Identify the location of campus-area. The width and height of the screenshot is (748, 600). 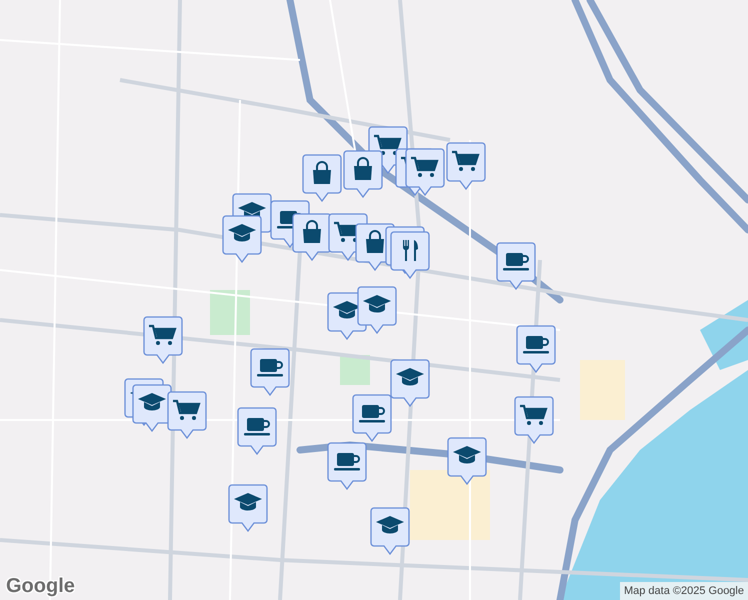
(602, 390).